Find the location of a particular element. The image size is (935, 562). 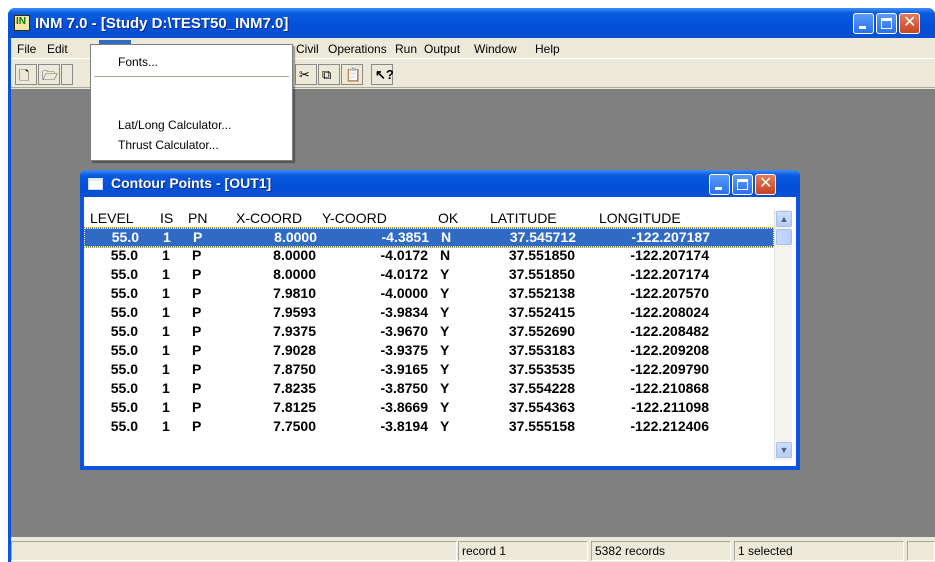

table-row: 55.0 1 P 7.9375 -3.9670 Y 37.552690 -122.208482 is located at coordinates (429, 332).